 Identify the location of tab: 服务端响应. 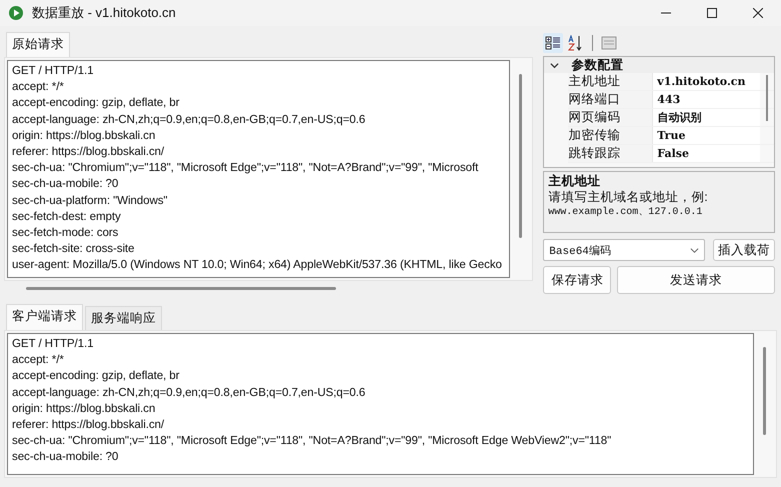
(123, 318).